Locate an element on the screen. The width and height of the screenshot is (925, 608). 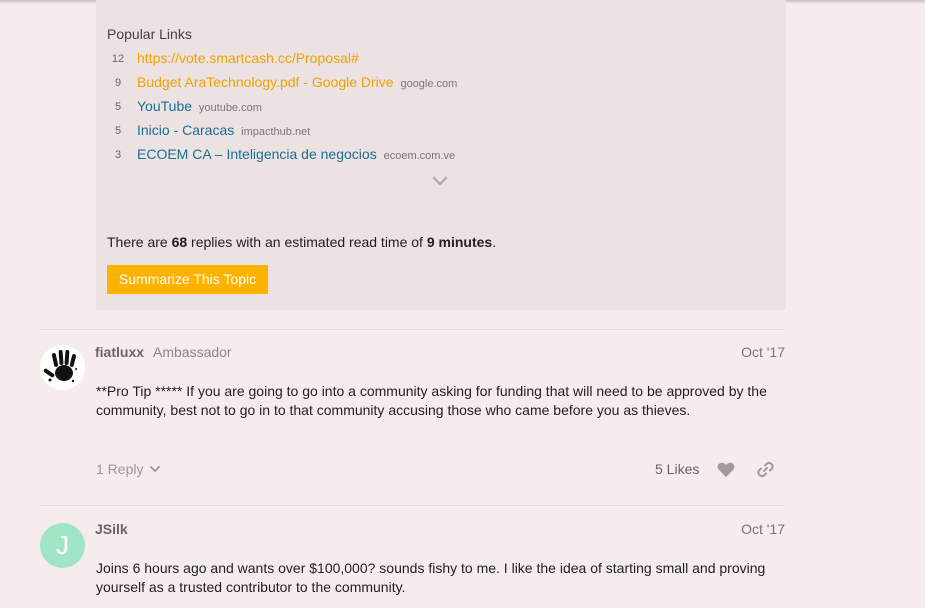
popular-link-title: Budget AraTechnology.pdf - Google Drive is located at coordinates (265, 82).